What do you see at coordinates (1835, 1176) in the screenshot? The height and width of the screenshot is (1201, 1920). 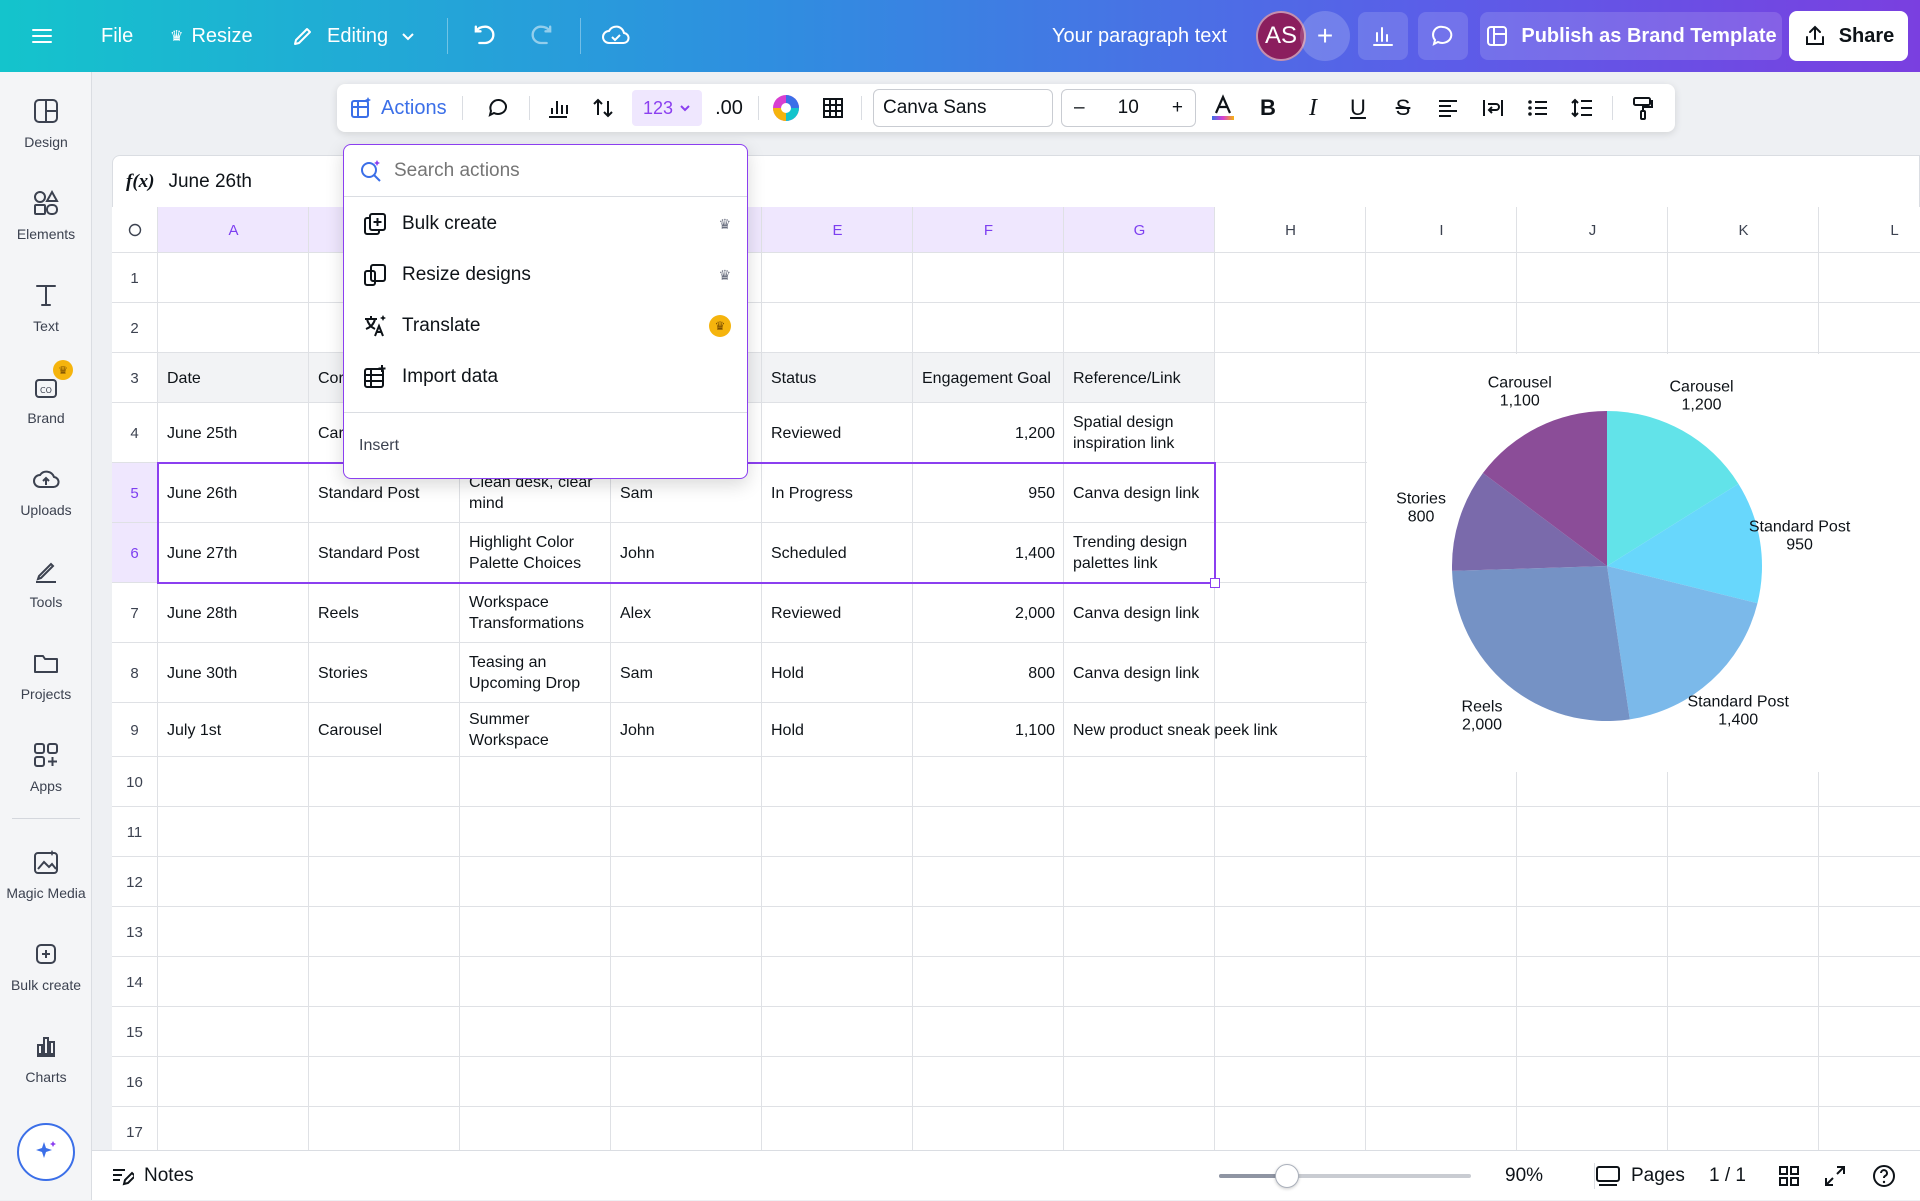 I see `fullscreen-icon` at bounding box center [1835, 1176].